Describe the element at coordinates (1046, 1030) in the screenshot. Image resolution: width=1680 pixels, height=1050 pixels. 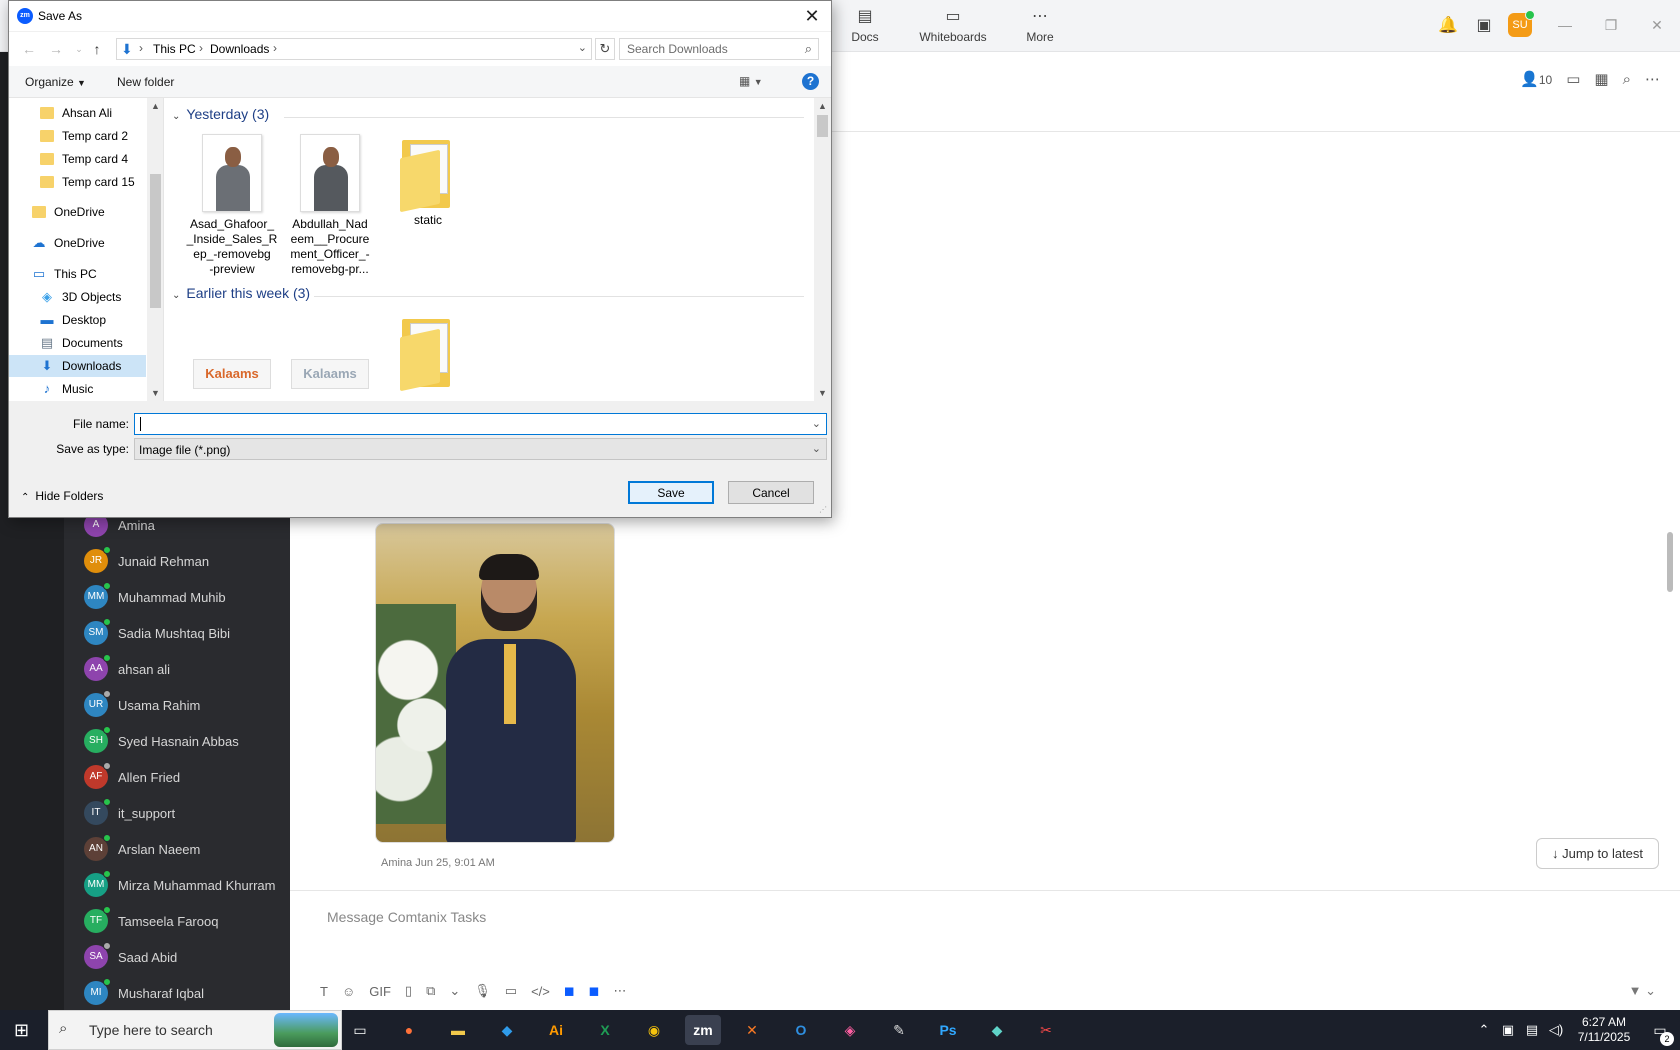
I see `app-red-icon: ✂` at that location.